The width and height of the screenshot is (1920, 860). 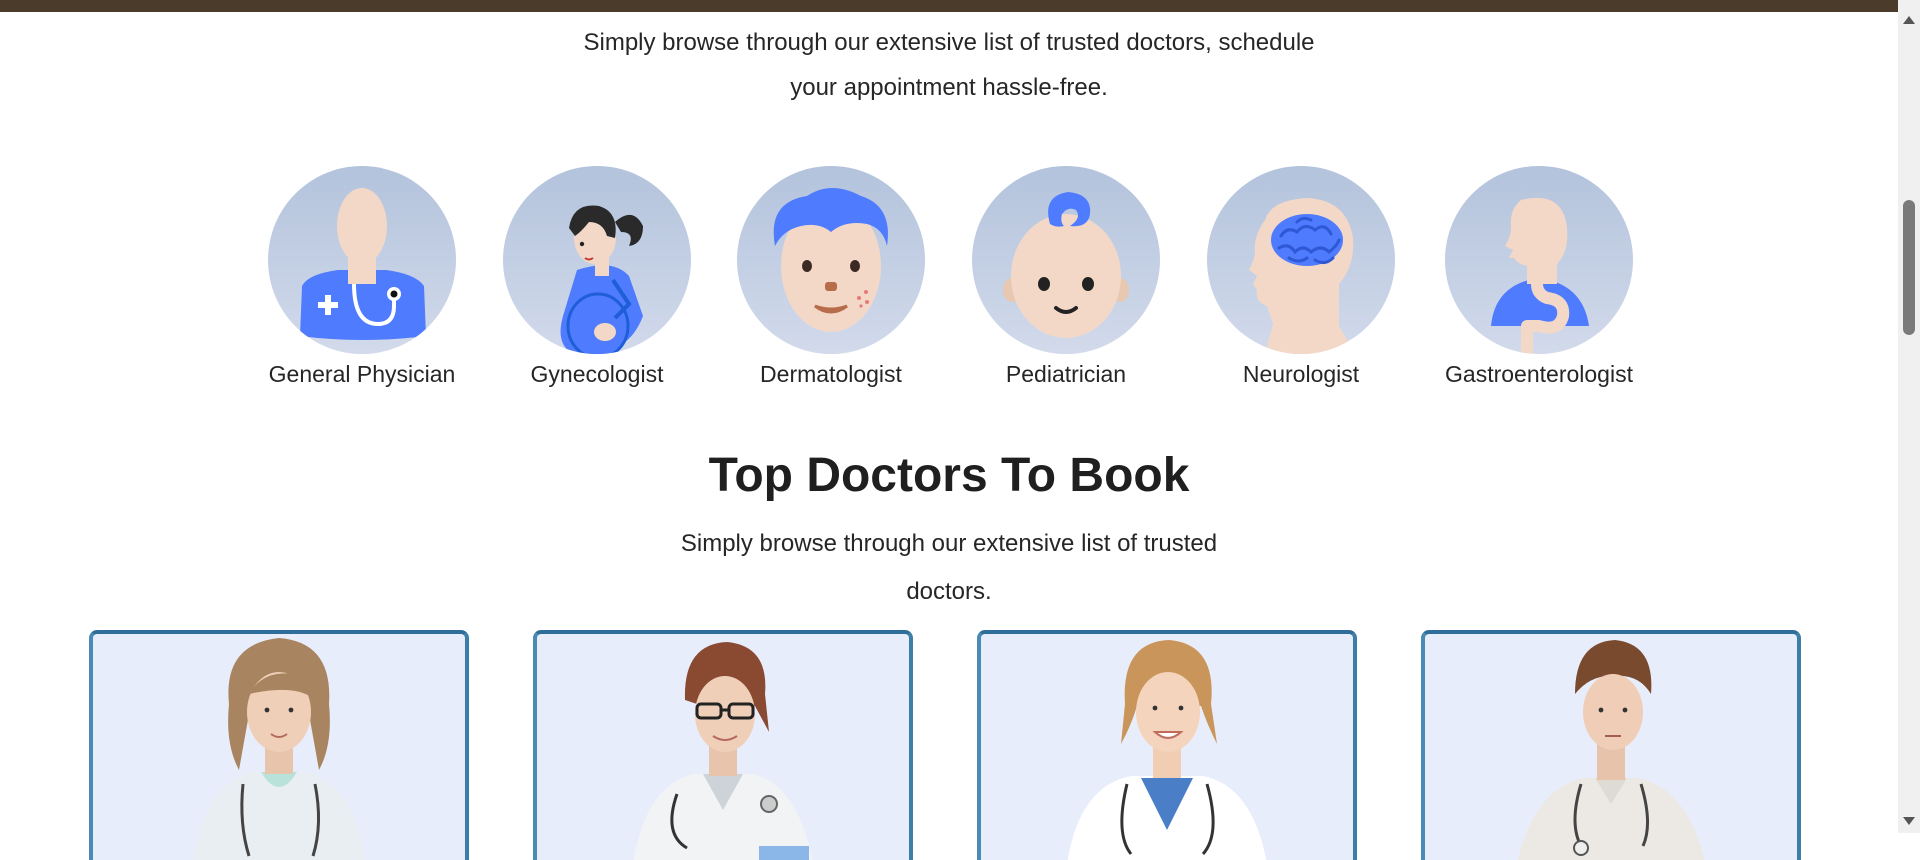 I want to click on gastroenterologist-icon, so click(x=1539, y=260).